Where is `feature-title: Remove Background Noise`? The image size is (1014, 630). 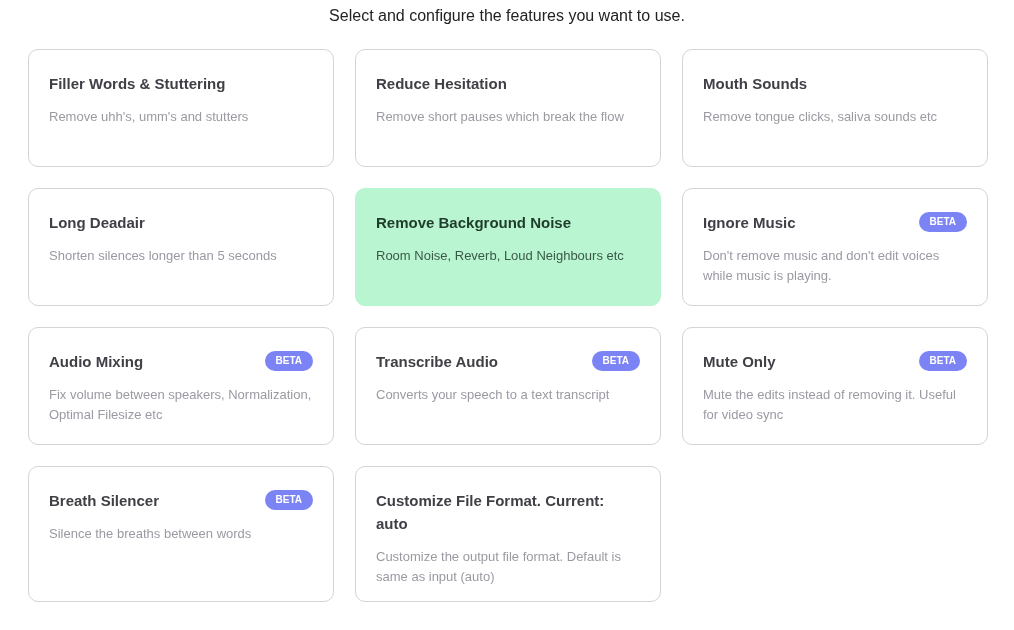
feature-title: Remove Background Noise is located at coordinates (474, 223).